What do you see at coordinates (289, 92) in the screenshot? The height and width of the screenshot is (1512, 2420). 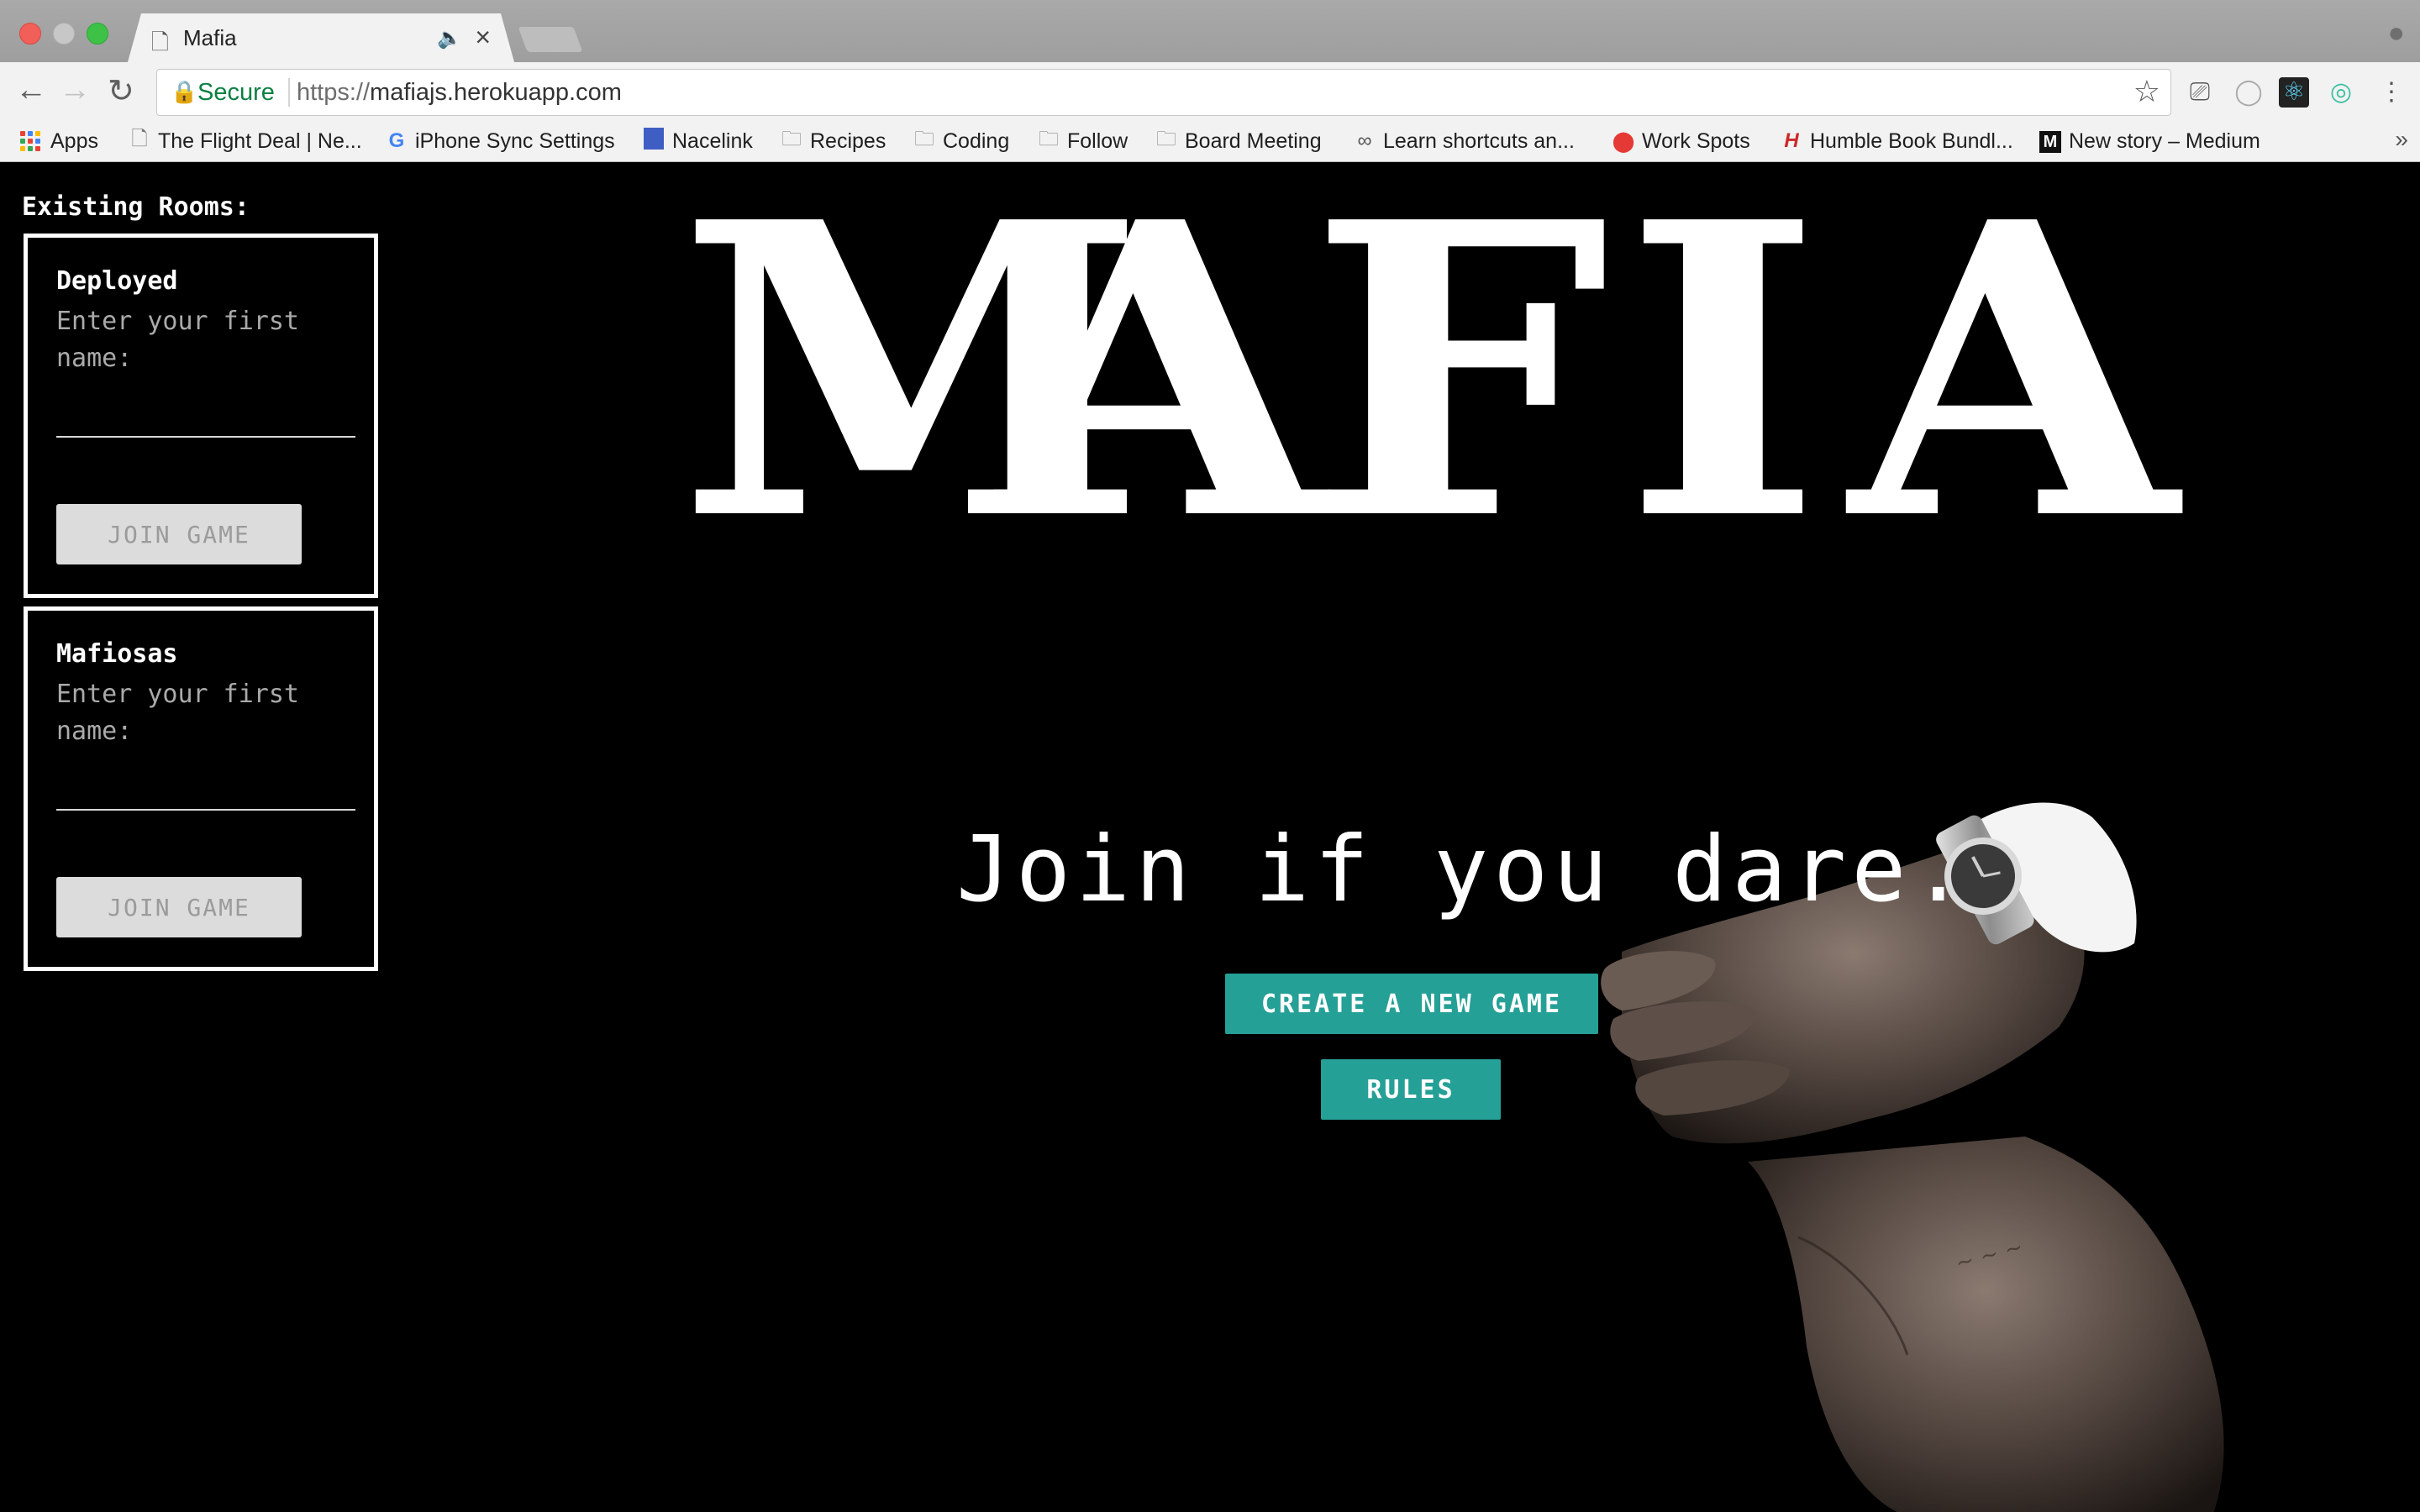 I see `address-separator` at bounding box center [289, 92].